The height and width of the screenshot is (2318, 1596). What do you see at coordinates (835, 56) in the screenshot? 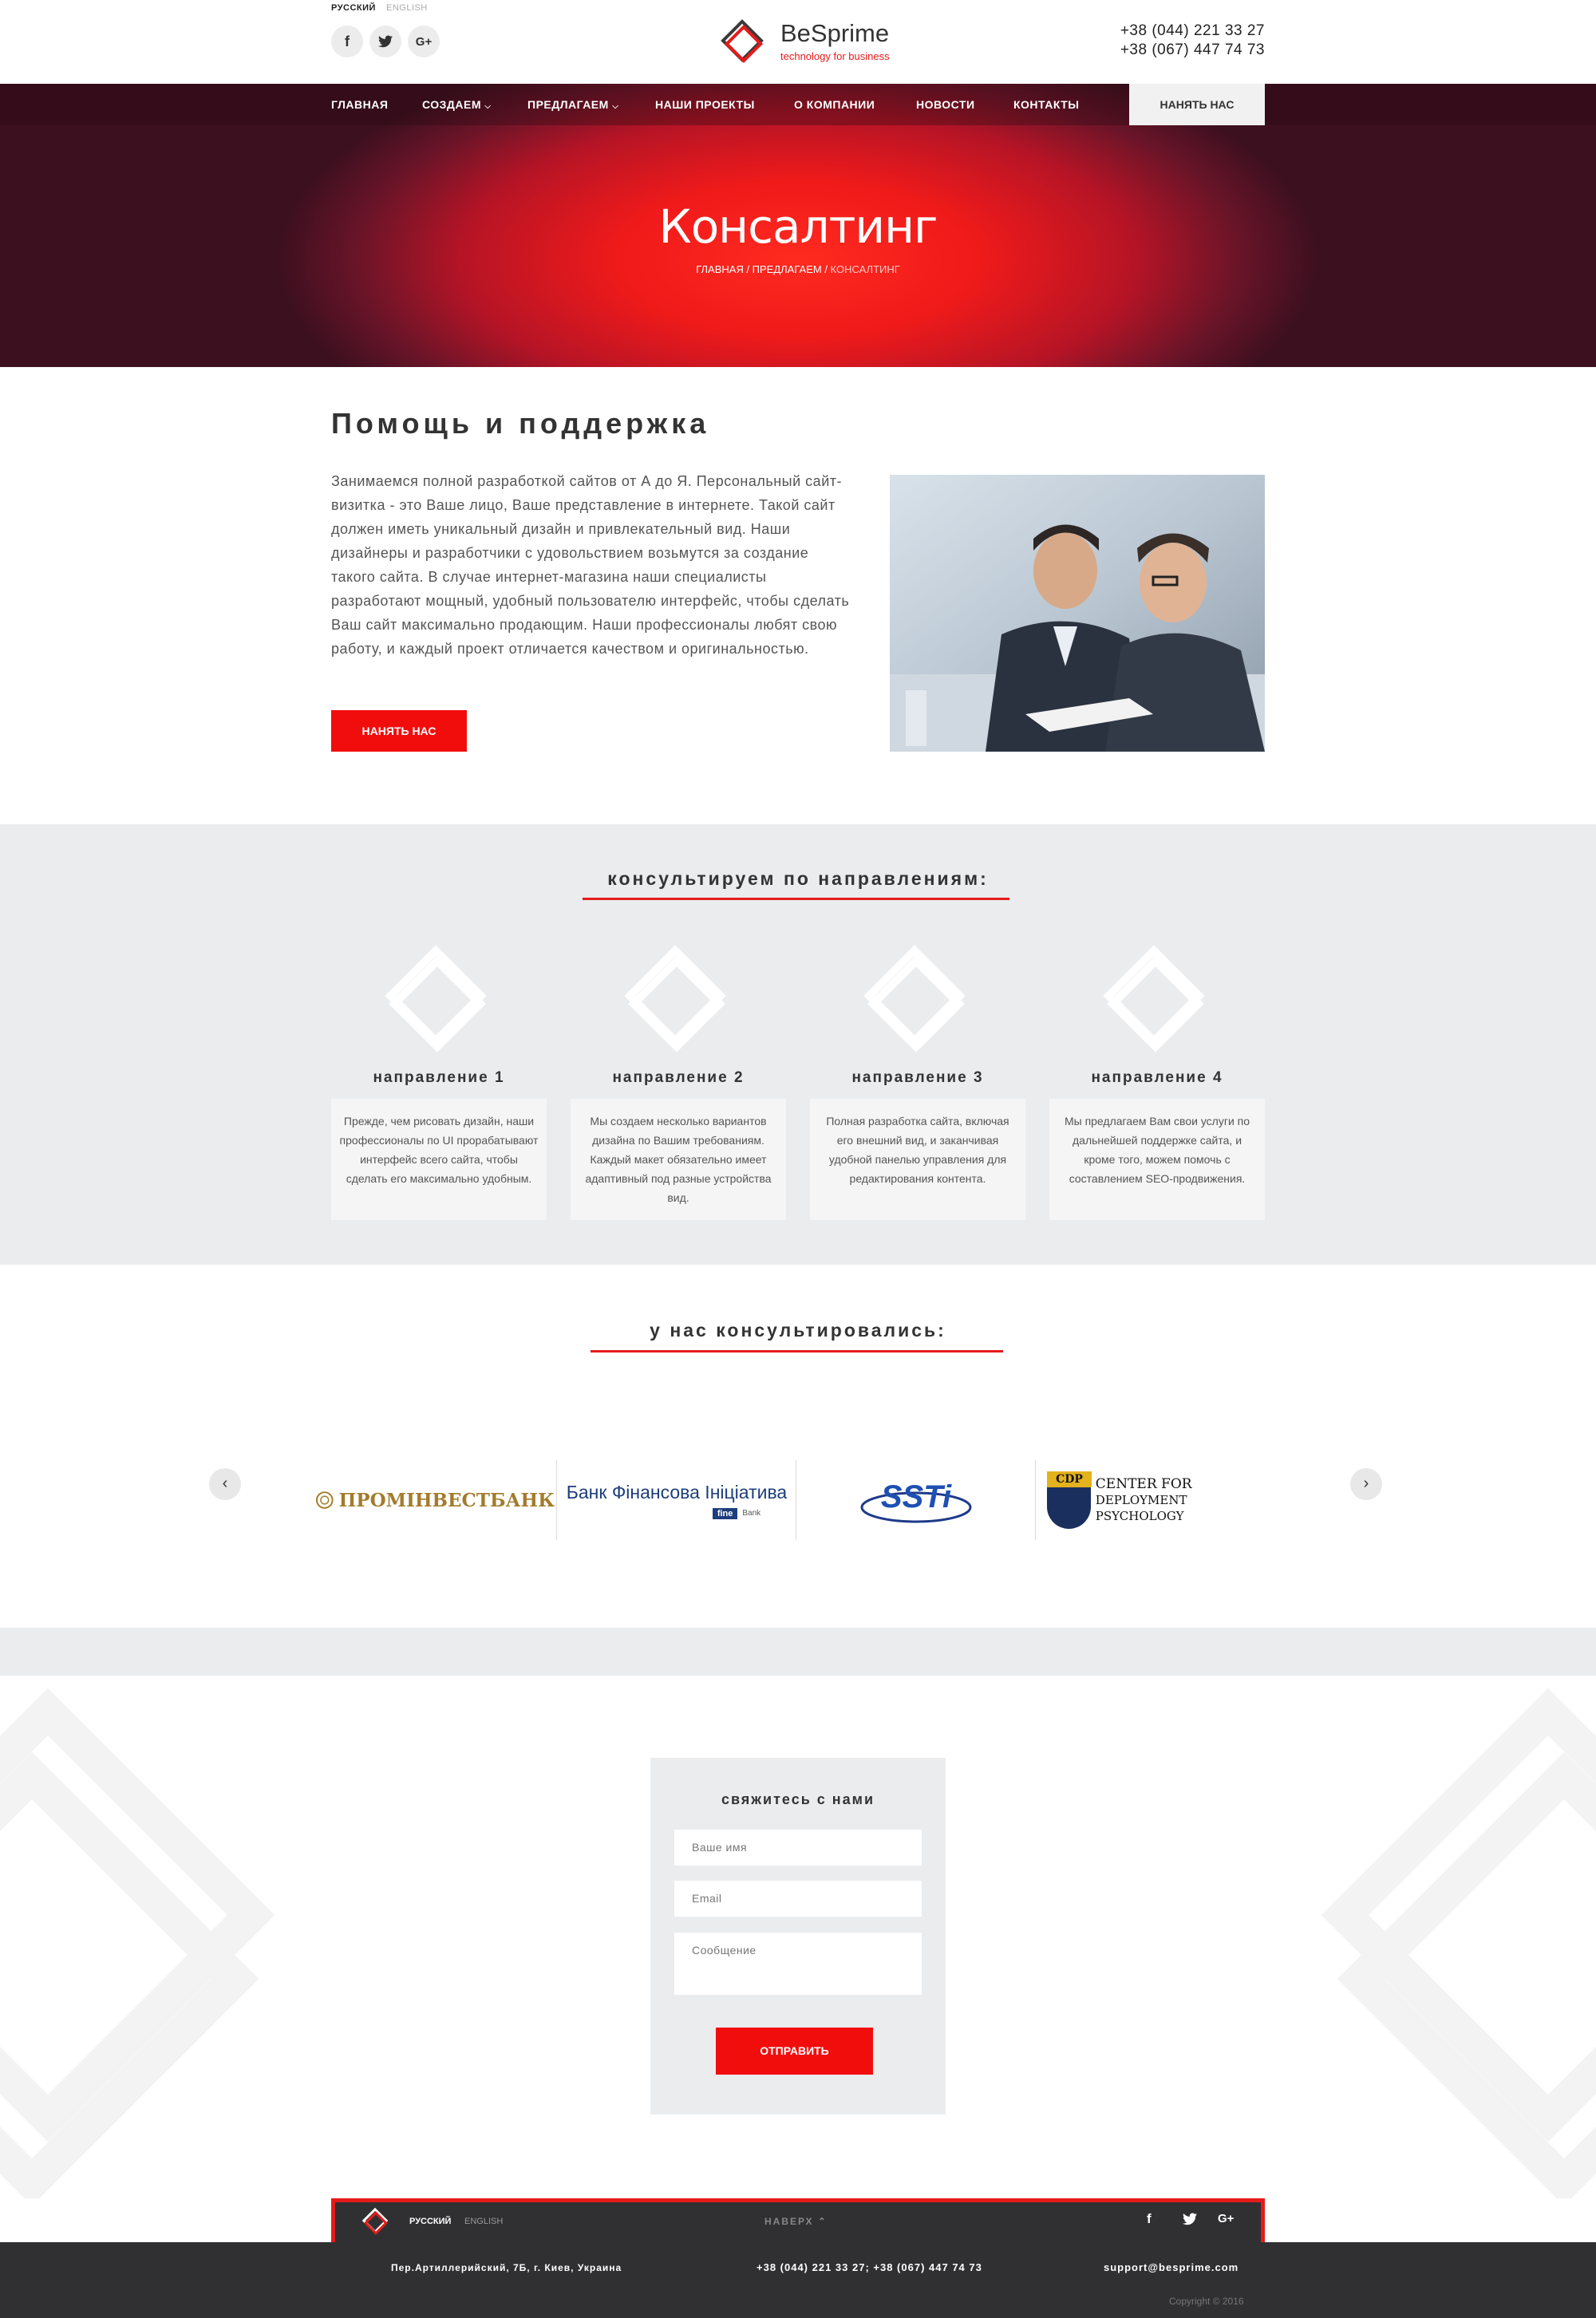
I see `logo-tagline: technology for business` at bounding box center [835, 56].